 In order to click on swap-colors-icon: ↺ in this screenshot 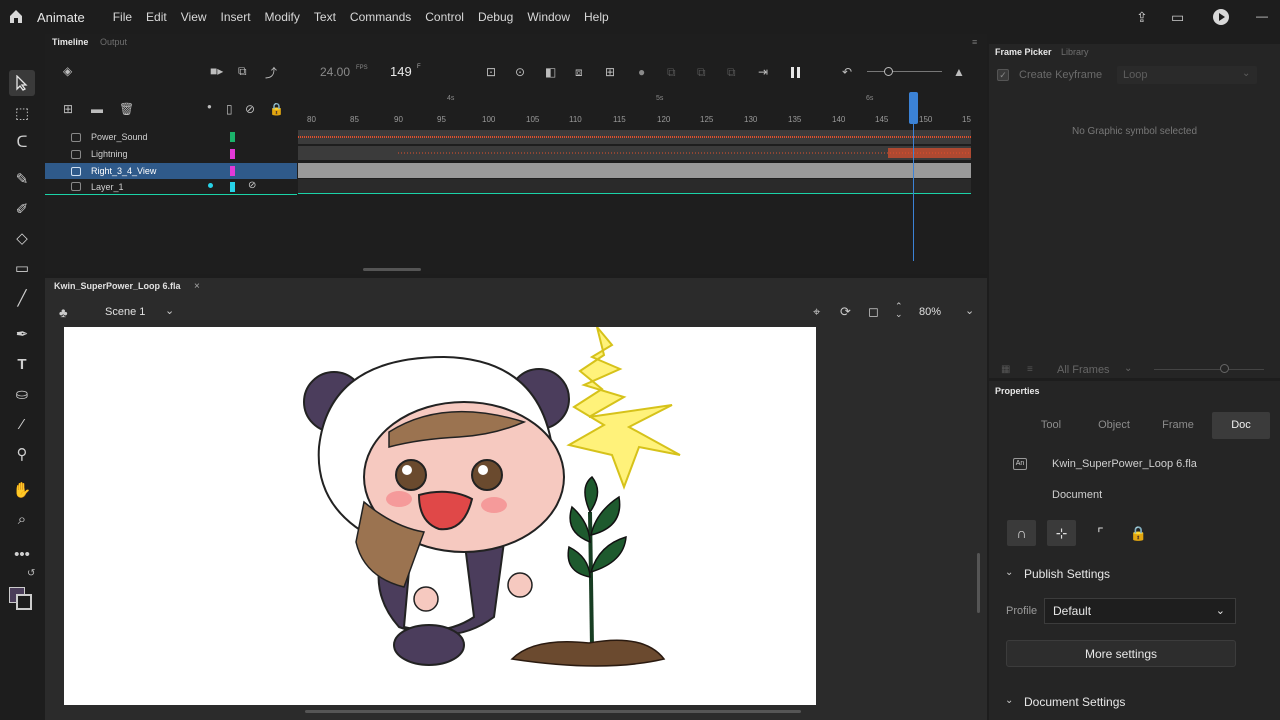, I will do `click(31, 573)`.